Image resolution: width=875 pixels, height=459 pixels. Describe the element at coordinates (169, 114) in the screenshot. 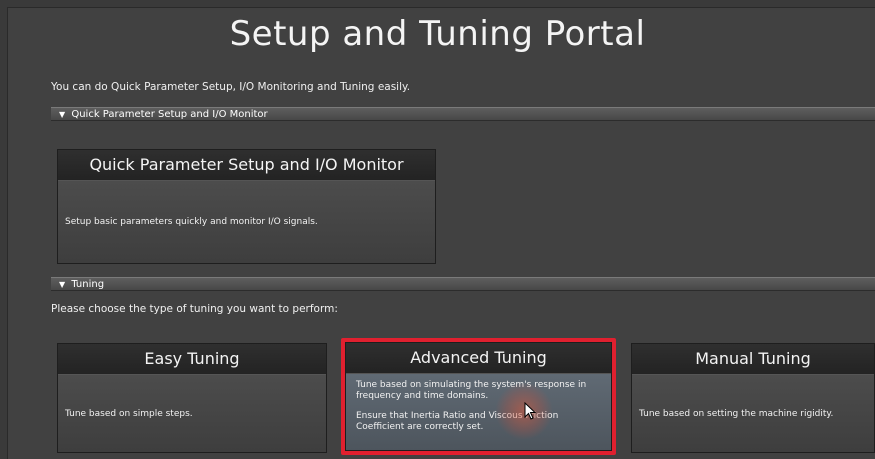

I see `section-header-quick-label: Quick Parameter Setup and I/O Monitor` at that location.